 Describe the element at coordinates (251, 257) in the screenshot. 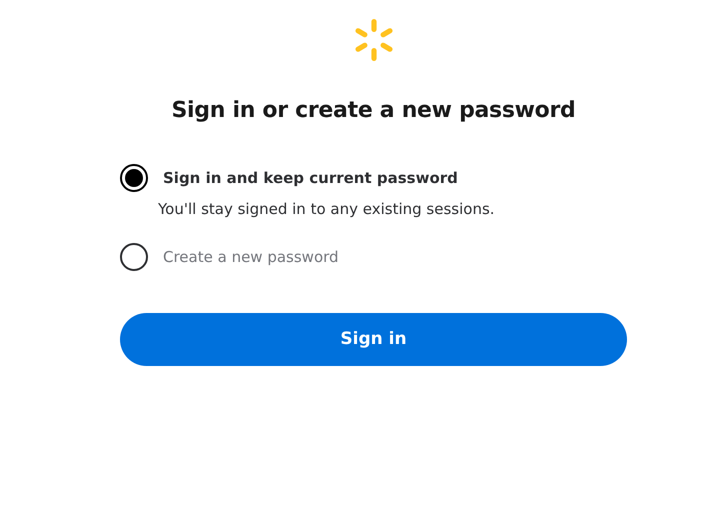

I see `option-label: Create a new password` at that location.